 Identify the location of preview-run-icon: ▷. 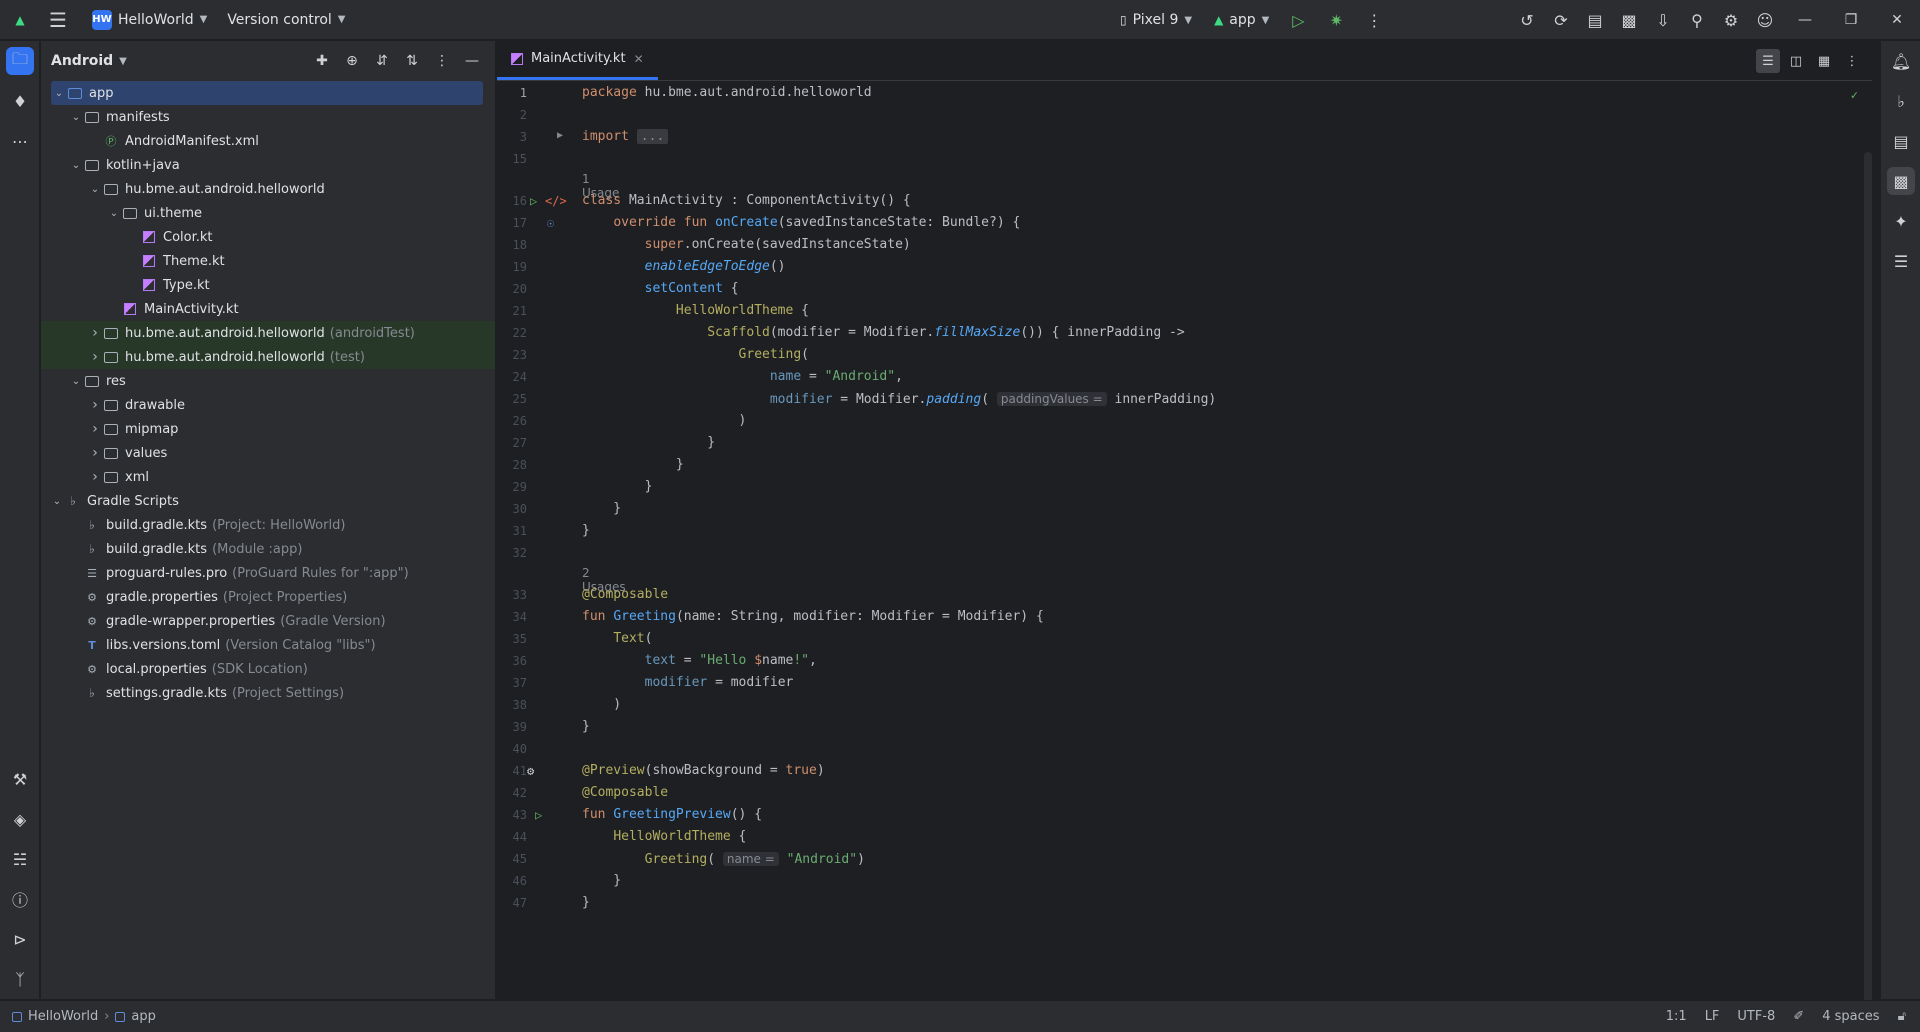
(538, 815).